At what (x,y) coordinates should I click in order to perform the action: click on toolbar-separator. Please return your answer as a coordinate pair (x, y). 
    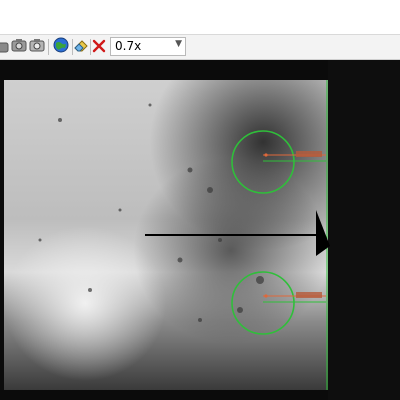
    Looking at the image, I should click on (48, 47).